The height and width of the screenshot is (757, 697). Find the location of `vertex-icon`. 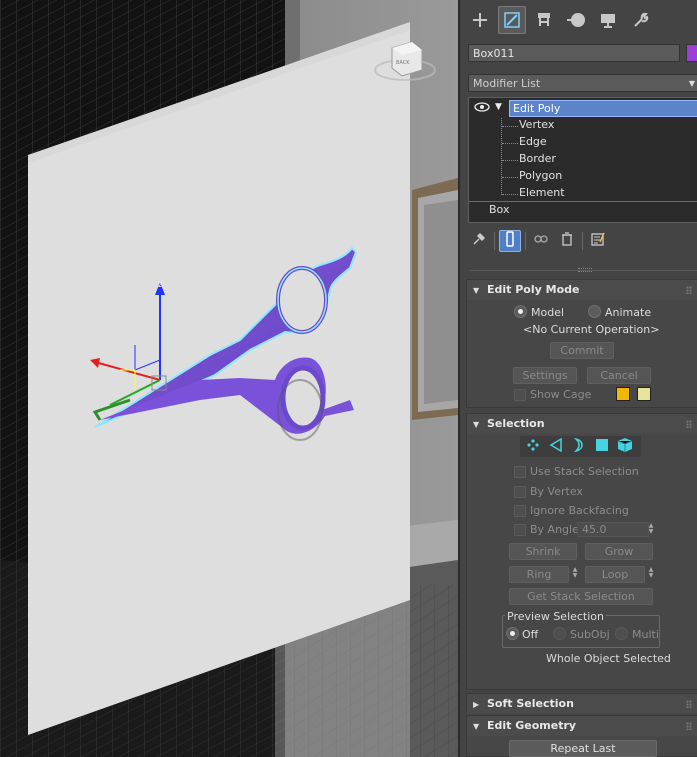

vertex-icon is located at coordinates (533, 446).